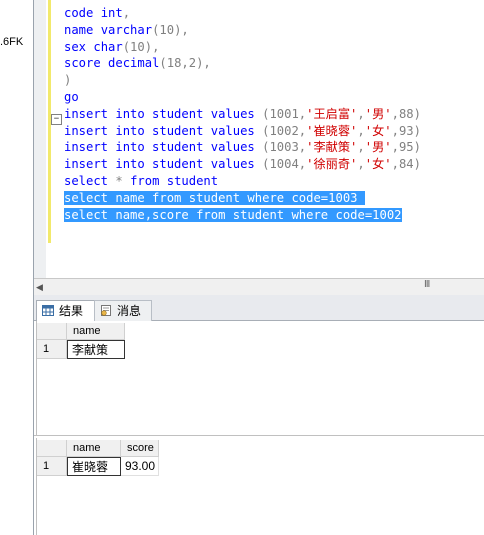  What do you see at coordinates (332, 147) in the screenshot?
I see `string-literal: '李献策'` at bounding box center [332, 147].